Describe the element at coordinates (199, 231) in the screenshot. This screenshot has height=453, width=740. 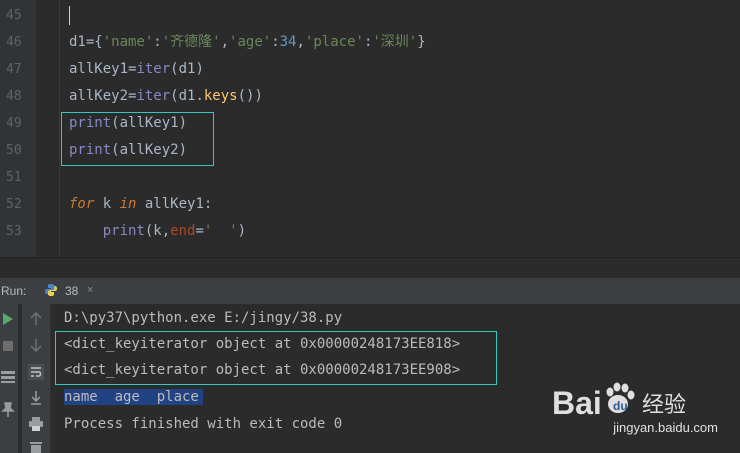
I see `code-token: =` at that location.